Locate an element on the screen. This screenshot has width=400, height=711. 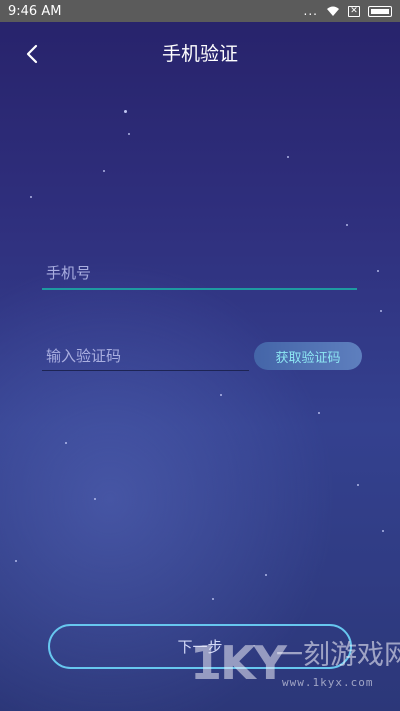
status-time: 9:46 AM is located at coordinates (35, 11).